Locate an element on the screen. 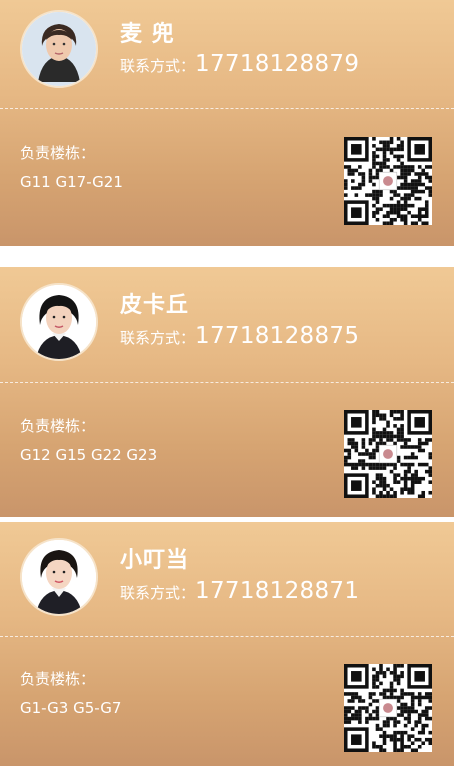 This screenshot has height=766, width=454. contact-line: 联系方式：17718128879 is located at coordinates (239, 64).